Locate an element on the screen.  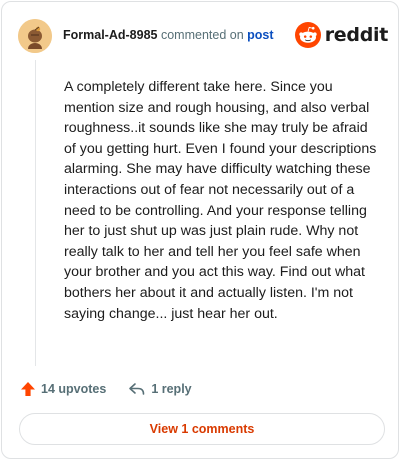
username-link: Formal-Ad-8985 is located at coordinates (110, 35).